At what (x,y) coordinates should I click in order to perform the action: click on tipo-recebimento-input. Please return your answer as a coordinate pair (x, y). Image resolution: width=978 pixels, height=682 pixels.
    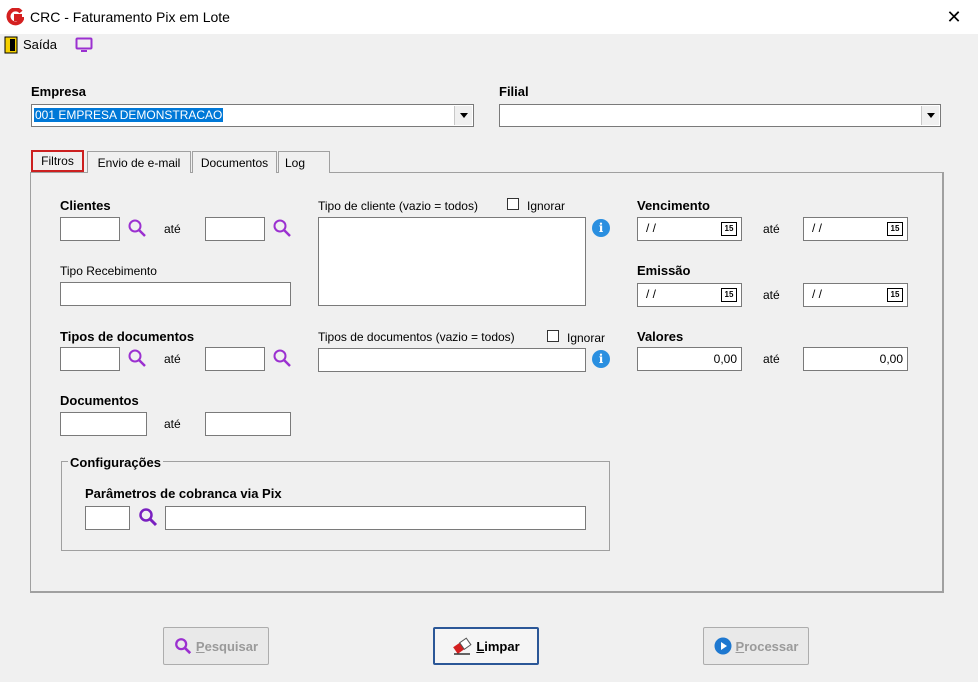
    Looking at the image, I should click on (175, 294).